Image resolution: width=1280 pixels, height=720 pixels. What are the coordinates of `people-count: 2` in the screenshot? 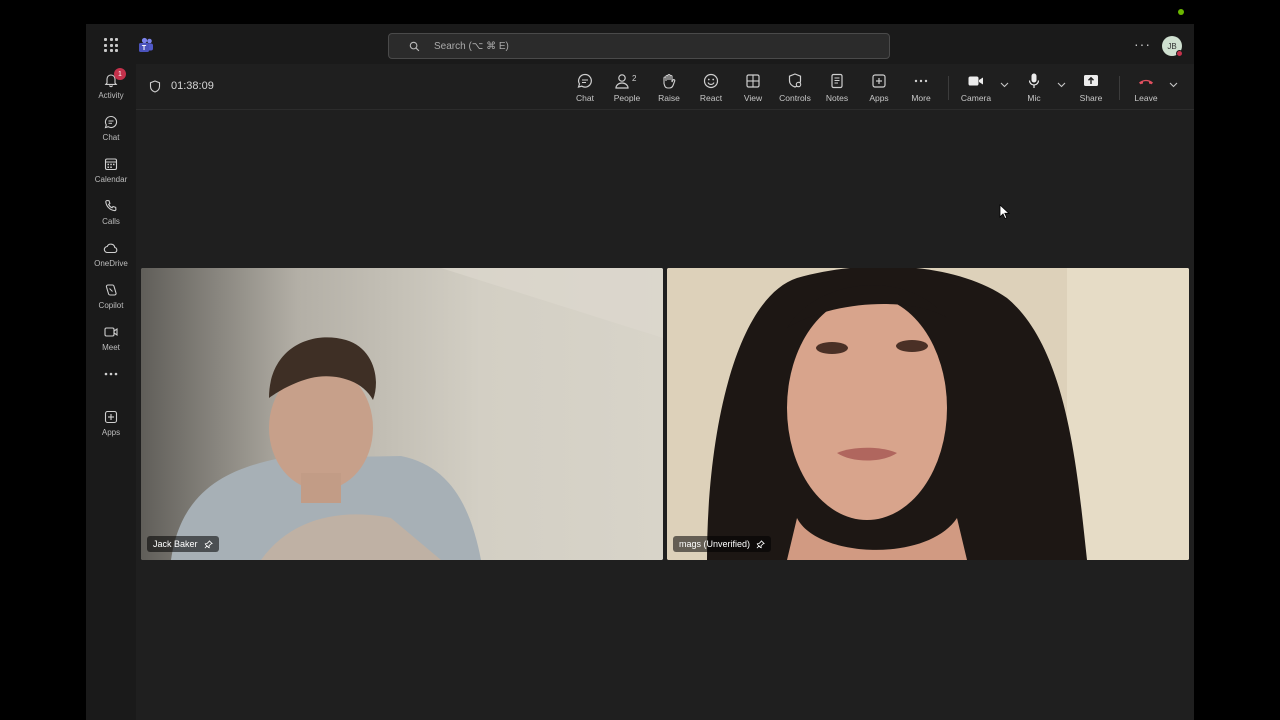 It's located at (634, 78).